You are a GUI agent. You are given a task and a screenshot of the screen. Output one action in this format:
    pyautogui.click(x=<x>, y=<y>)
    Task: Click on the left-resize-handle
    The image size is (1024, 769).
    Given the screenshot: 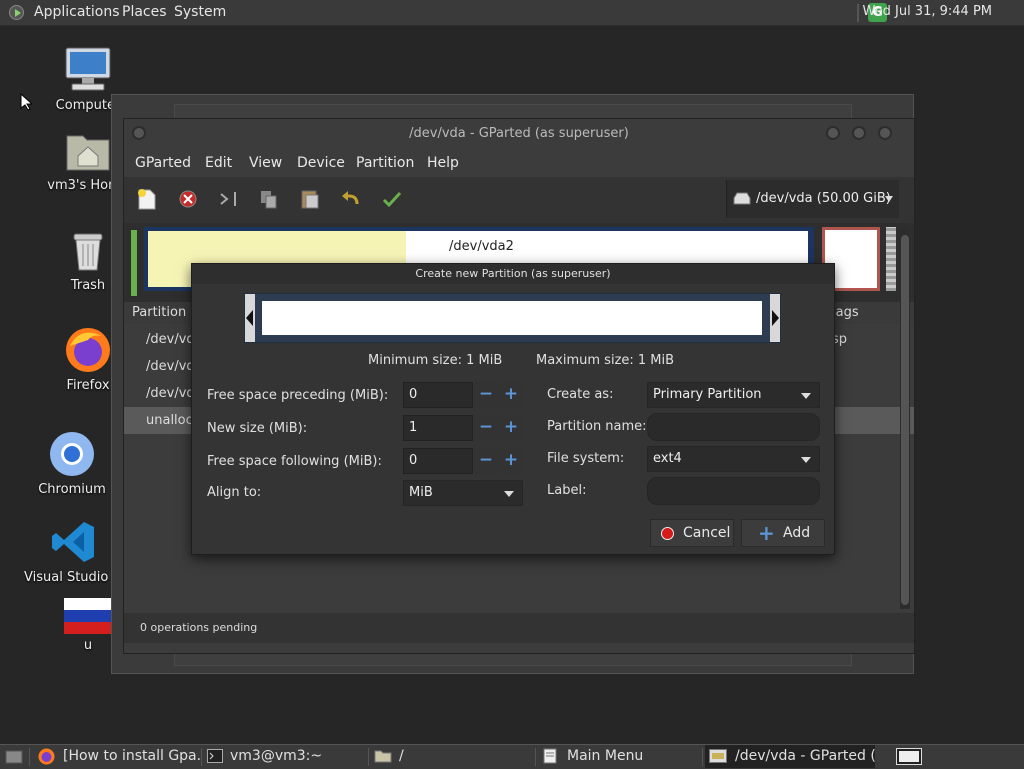 What is the action you would take?
    pyautogui.click(x=250, y=318)
    